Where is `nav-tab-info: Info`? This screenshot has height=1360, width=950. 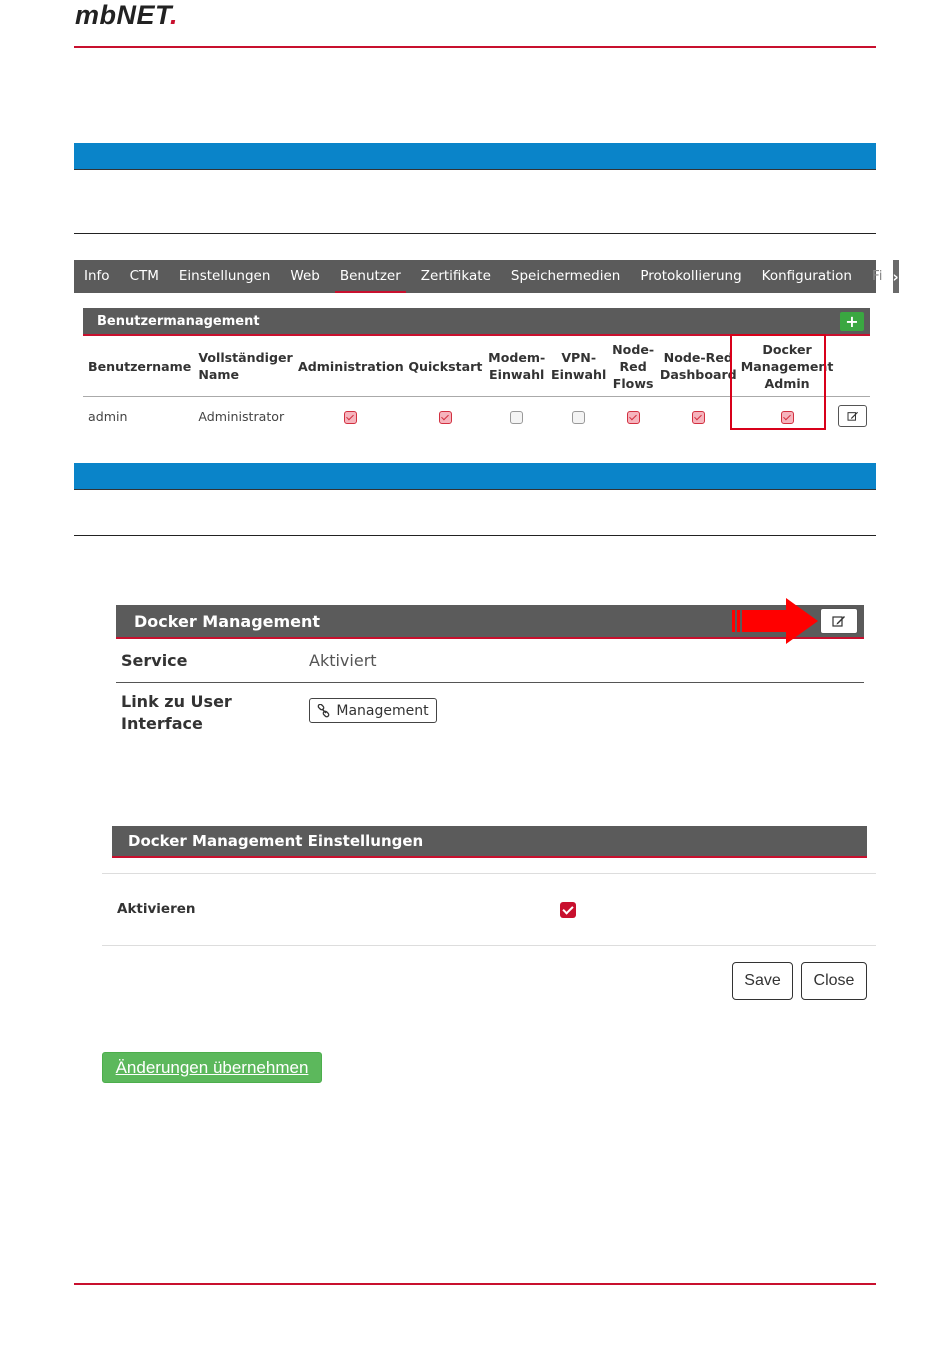 nav-tab-info: Info is located at coordinates (97, 276).